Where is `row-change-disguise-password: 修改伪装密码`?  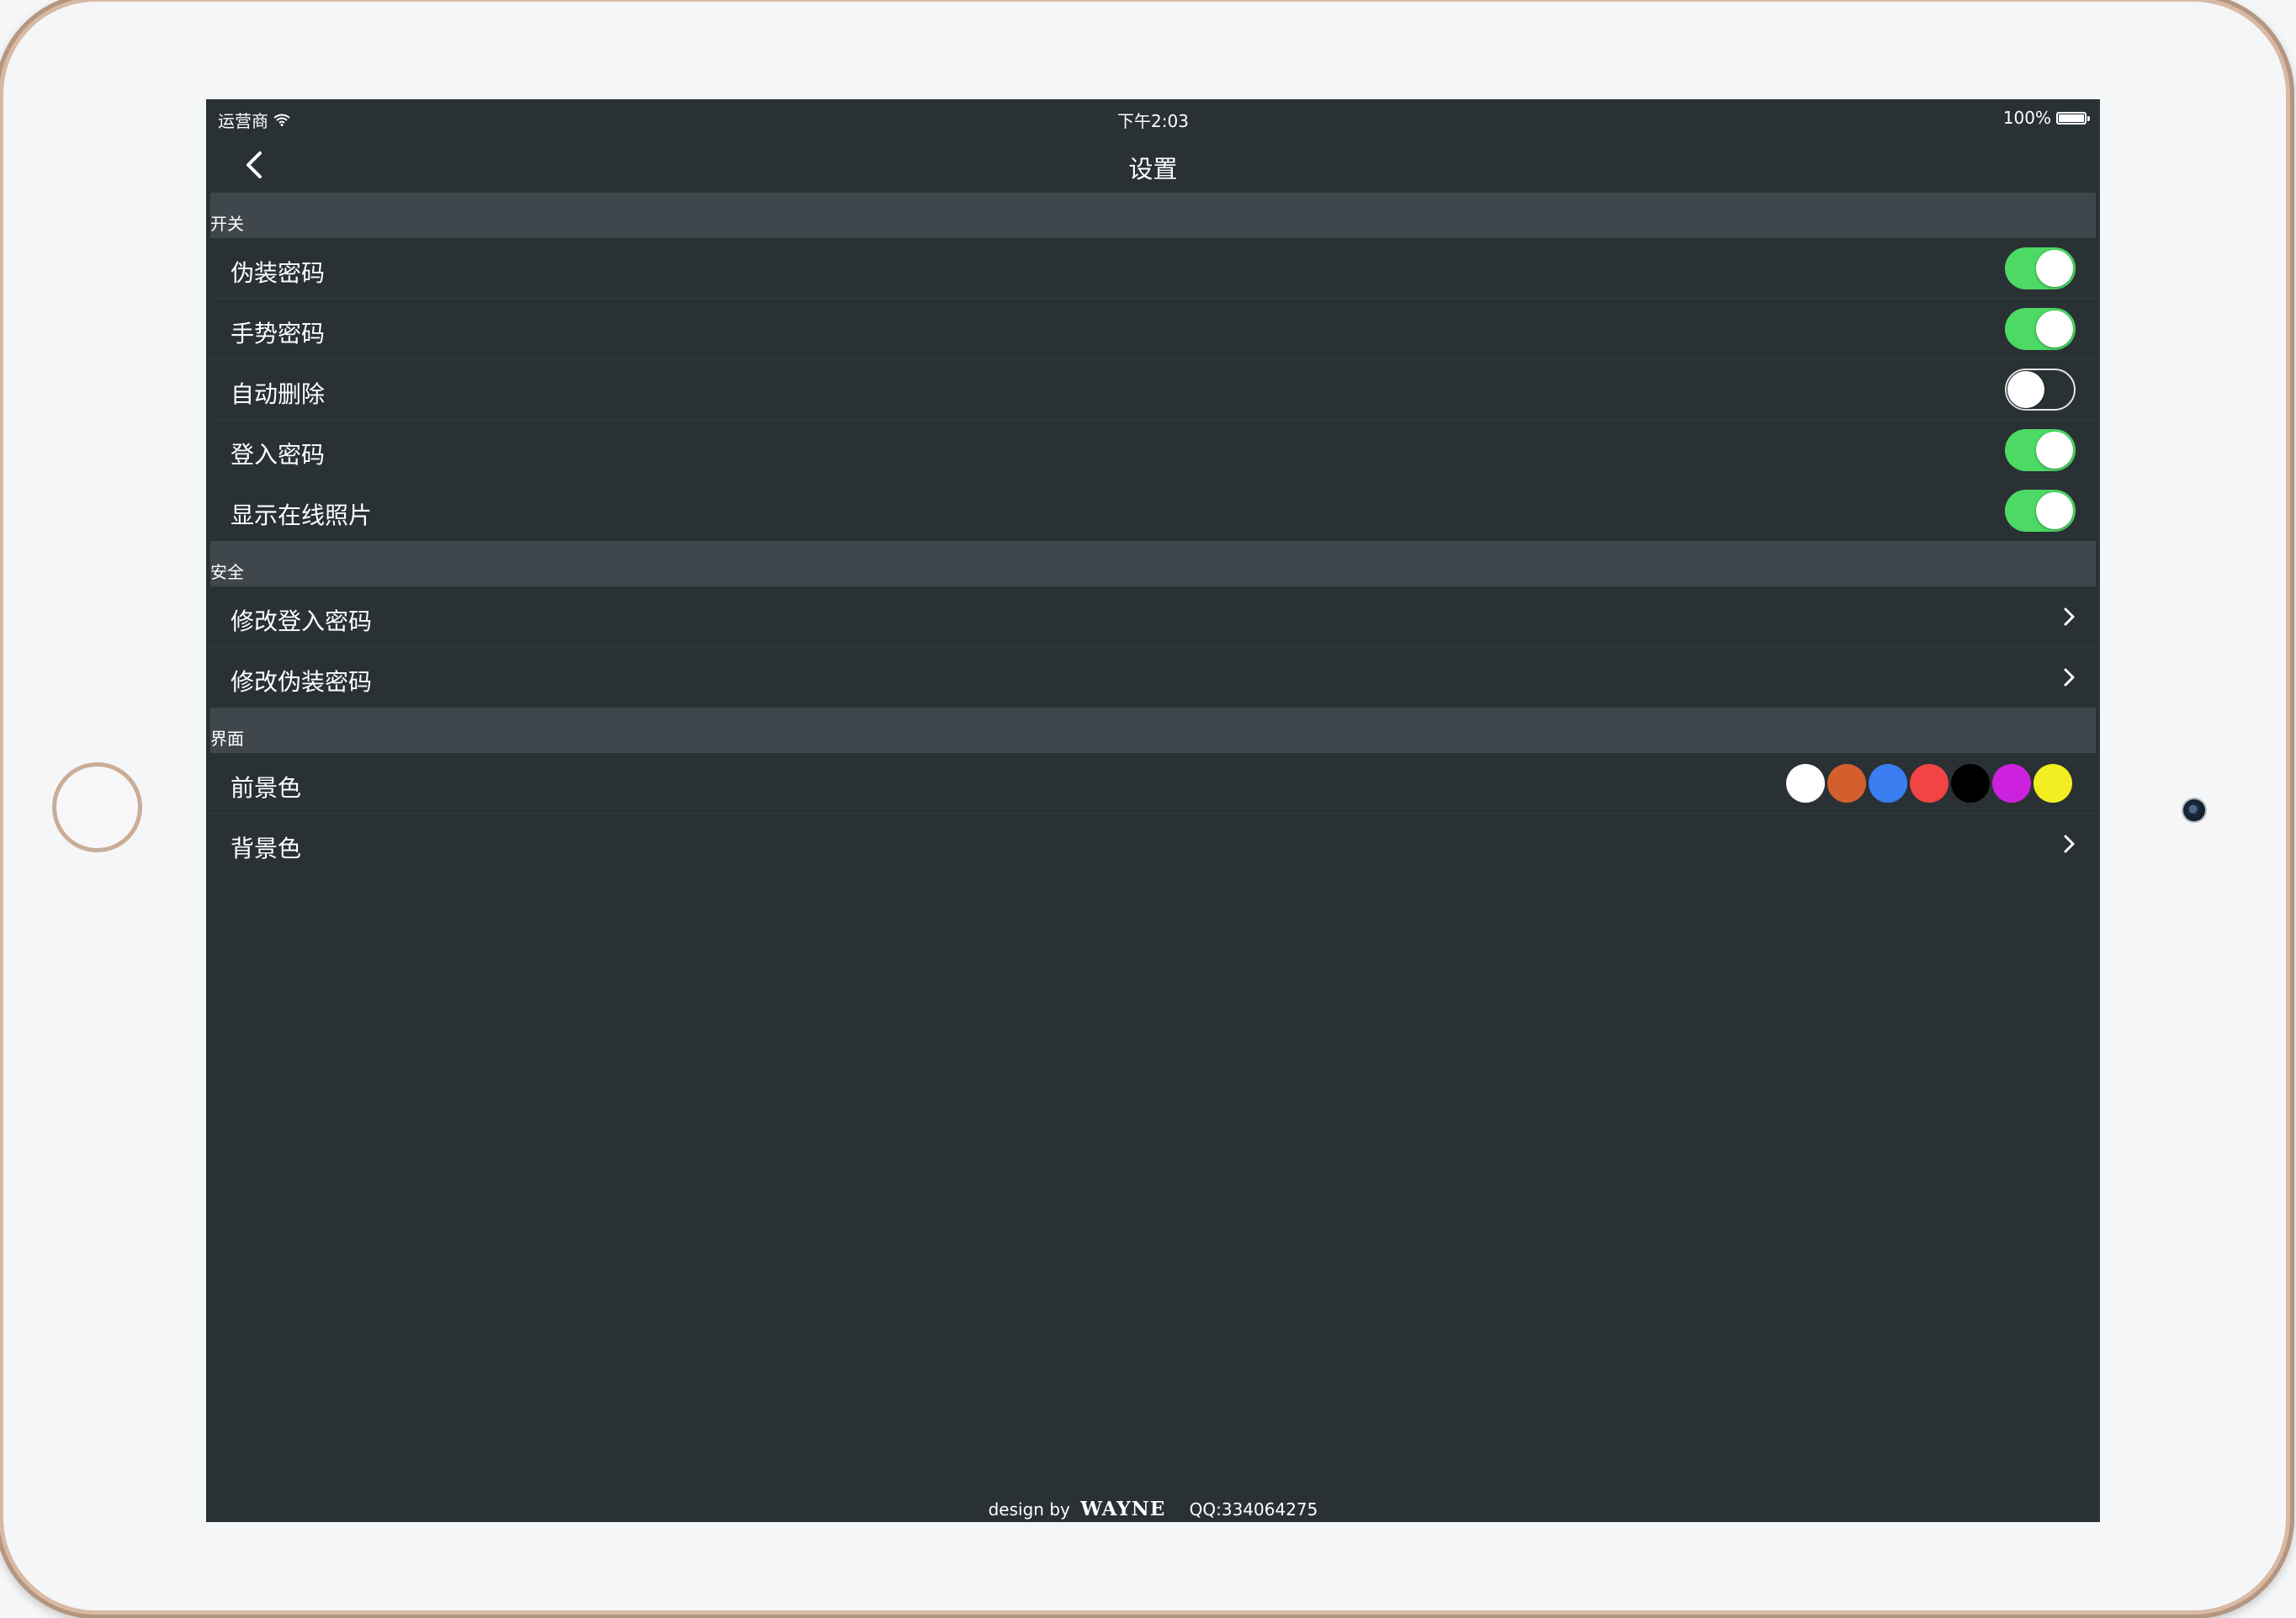
row-change-disguise-password: 修改伪装密码 is located at coordinates (1153, 677).